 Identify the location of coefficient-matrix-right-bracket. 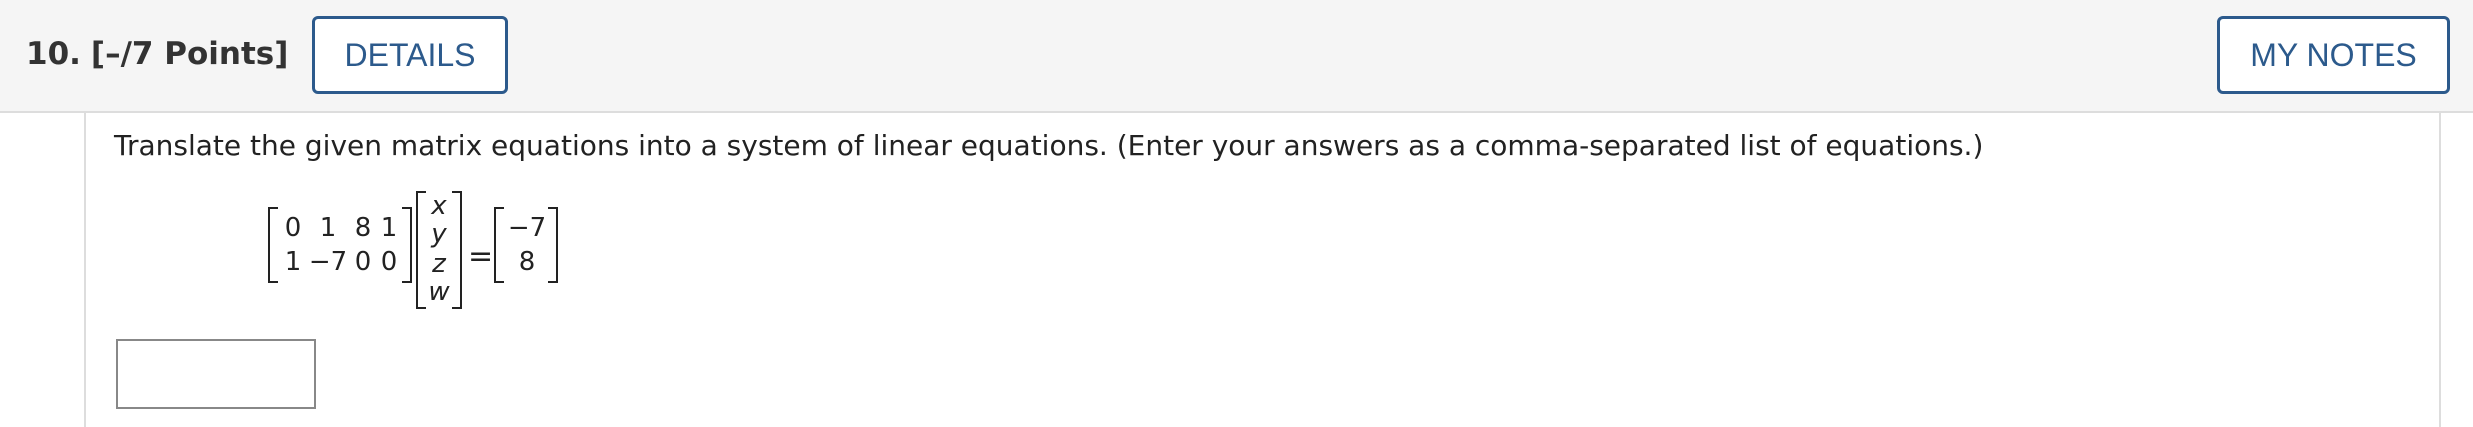
(407, 245).